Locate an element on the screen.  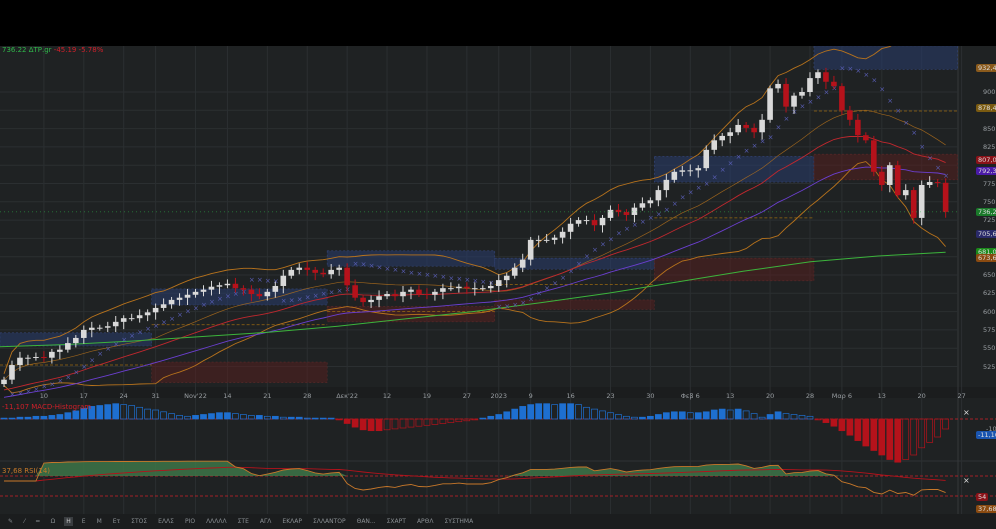
toolbar-button: ΑΓΛ is located at coordinates (266, 521).